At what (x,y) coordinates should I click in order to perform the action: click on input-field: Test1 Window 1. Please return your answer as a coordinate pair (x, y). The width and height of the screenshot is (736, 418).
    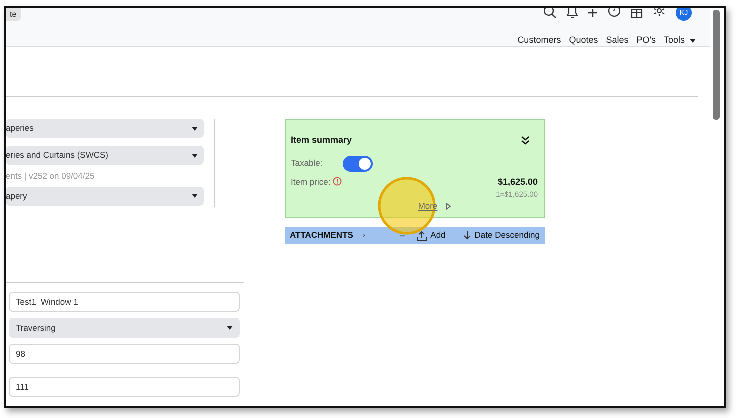
    Looking at the image, I should click on (124, 302).